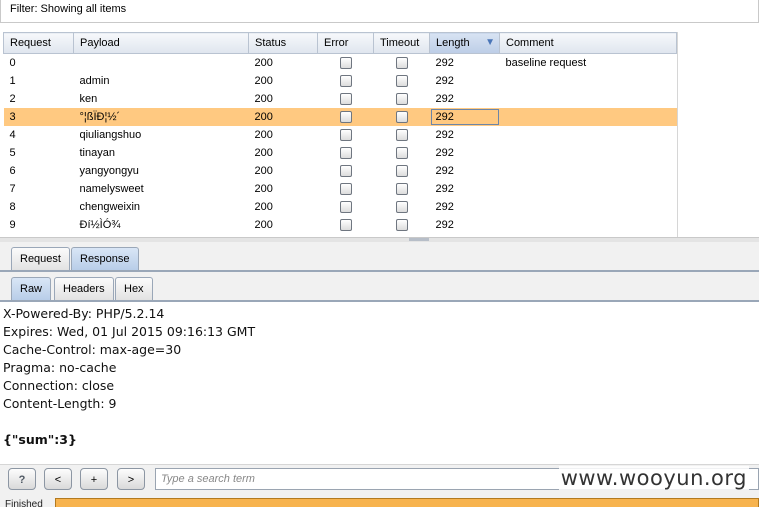  Describe the element at coordinates (407, 503) in the screenshot. I see `progress-fill` at that location.